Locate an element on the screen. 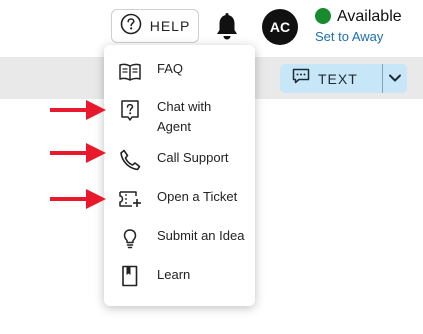 Image resolution: width=423 pixels, height=334 pixels. menu-item-label: Submit an Idea is located at coordinates (201, 235).